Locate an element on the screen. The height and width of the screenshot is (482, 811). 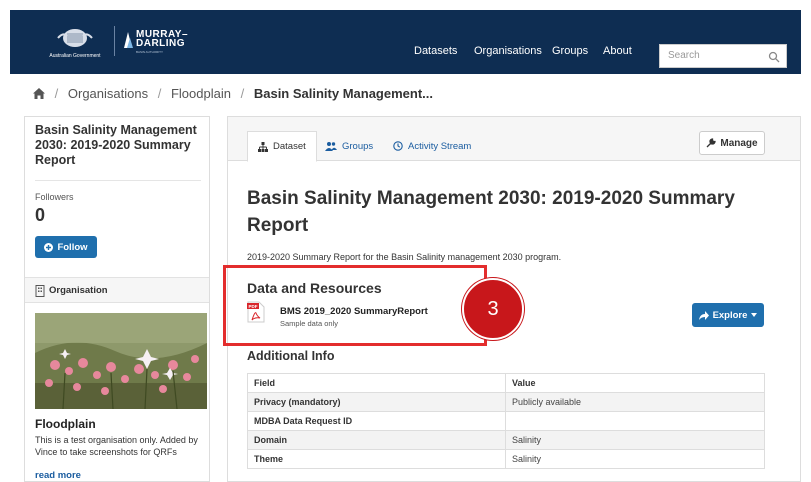
breadcrumb-organisations: Organisations is located at coordinates (108, 93).